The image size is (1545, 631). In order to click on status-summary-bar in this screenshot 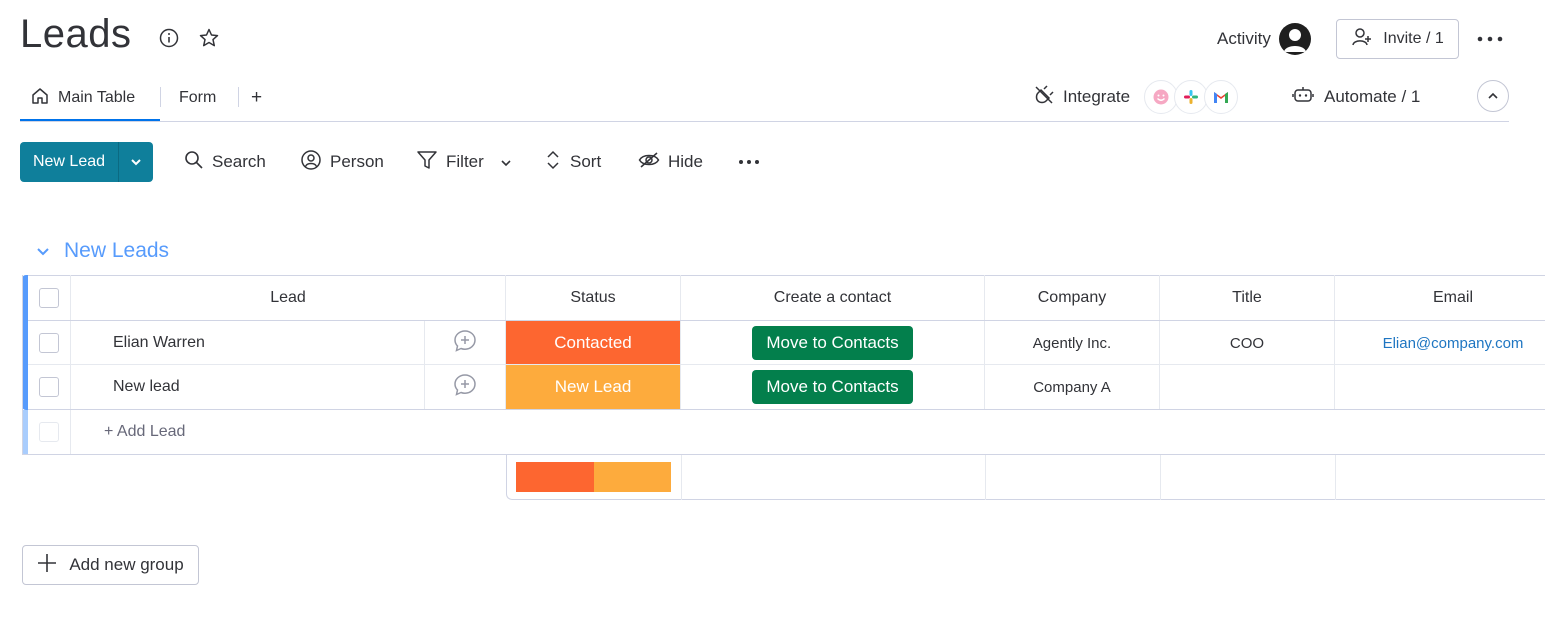, I will do `click(593, 477)`.